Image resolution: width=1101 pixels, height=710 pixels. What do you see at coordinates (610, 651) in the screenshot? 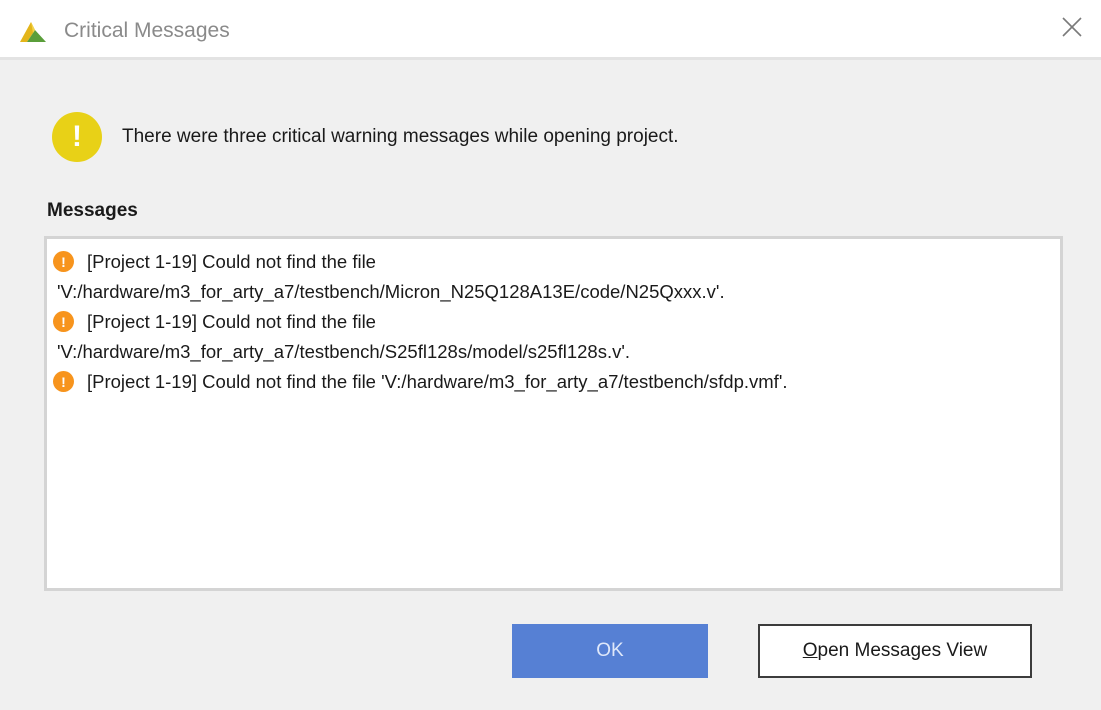
I see `ok-button: OK` at bounding box center [610, 651].